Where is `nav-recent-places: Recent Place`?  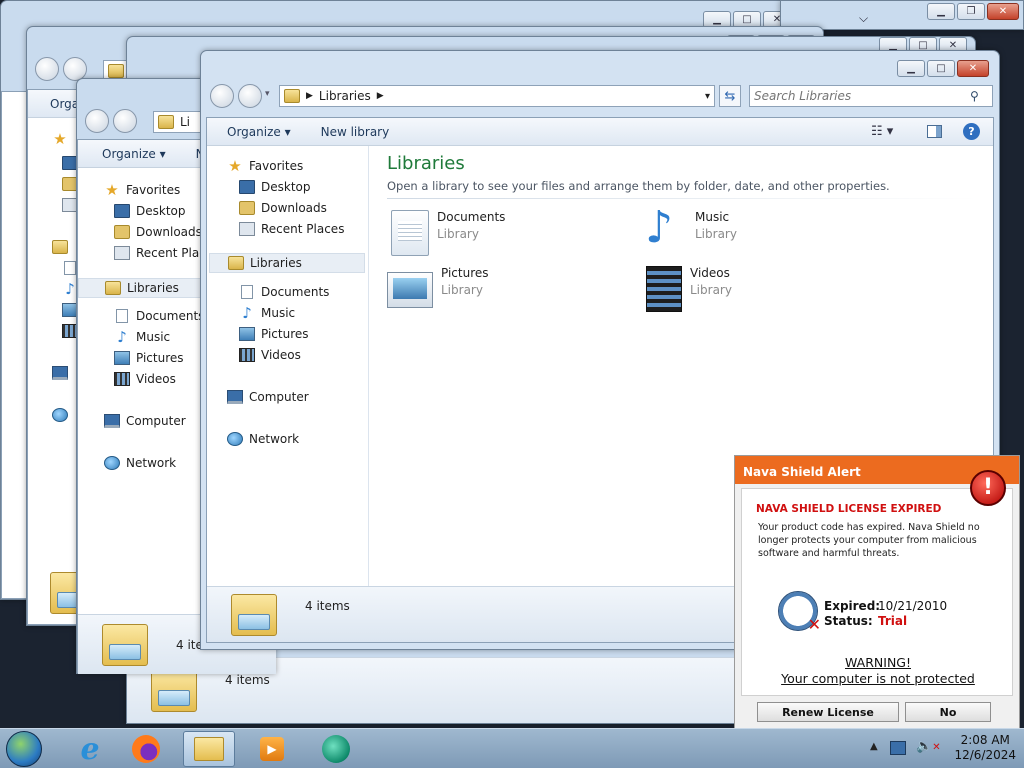 nav-recent-places: Recent Place is located at coordinates (163, 253).